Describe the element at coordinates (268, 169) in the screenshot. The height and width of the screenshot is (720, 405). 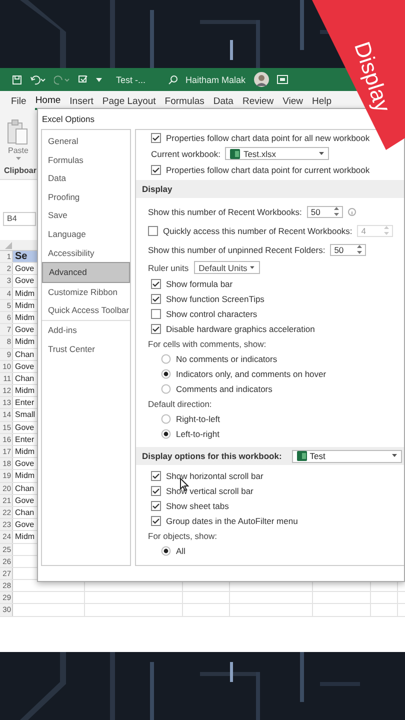
I see `option-label: Properties follow chart data point for current workbook` at that location.